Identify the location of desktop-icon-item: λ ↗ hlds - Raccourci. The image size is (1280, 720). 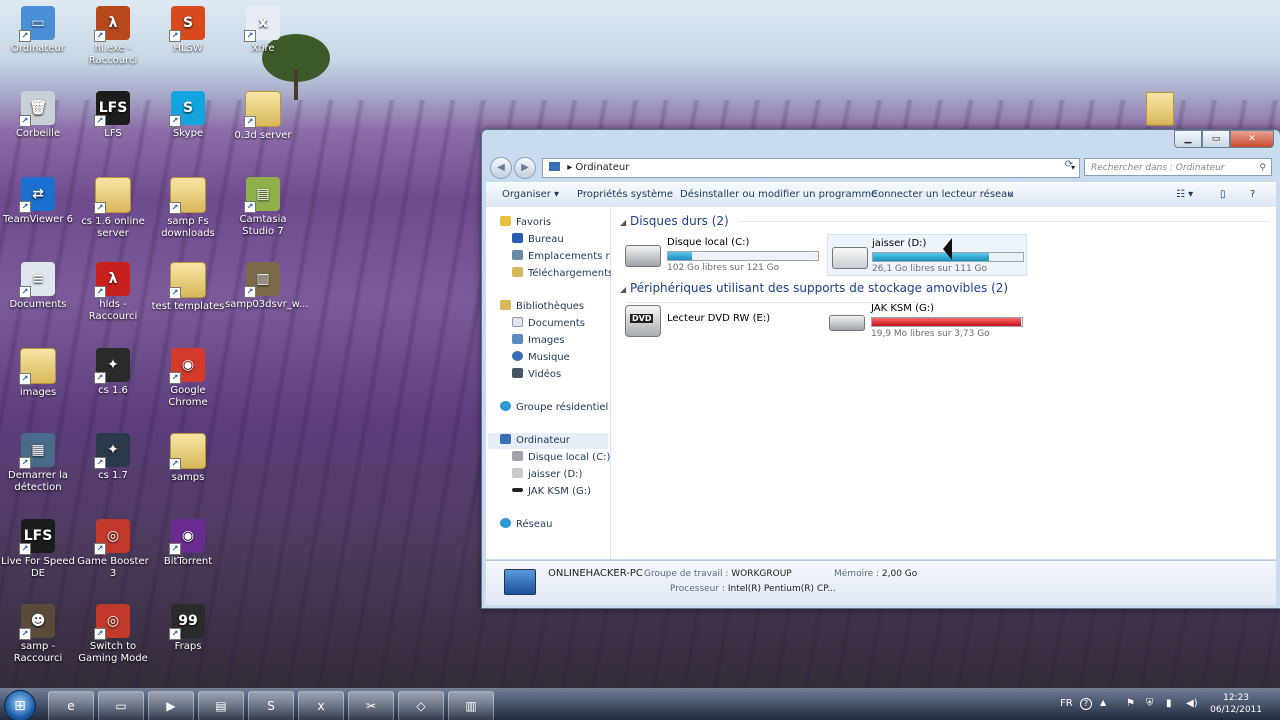
(113, 292).